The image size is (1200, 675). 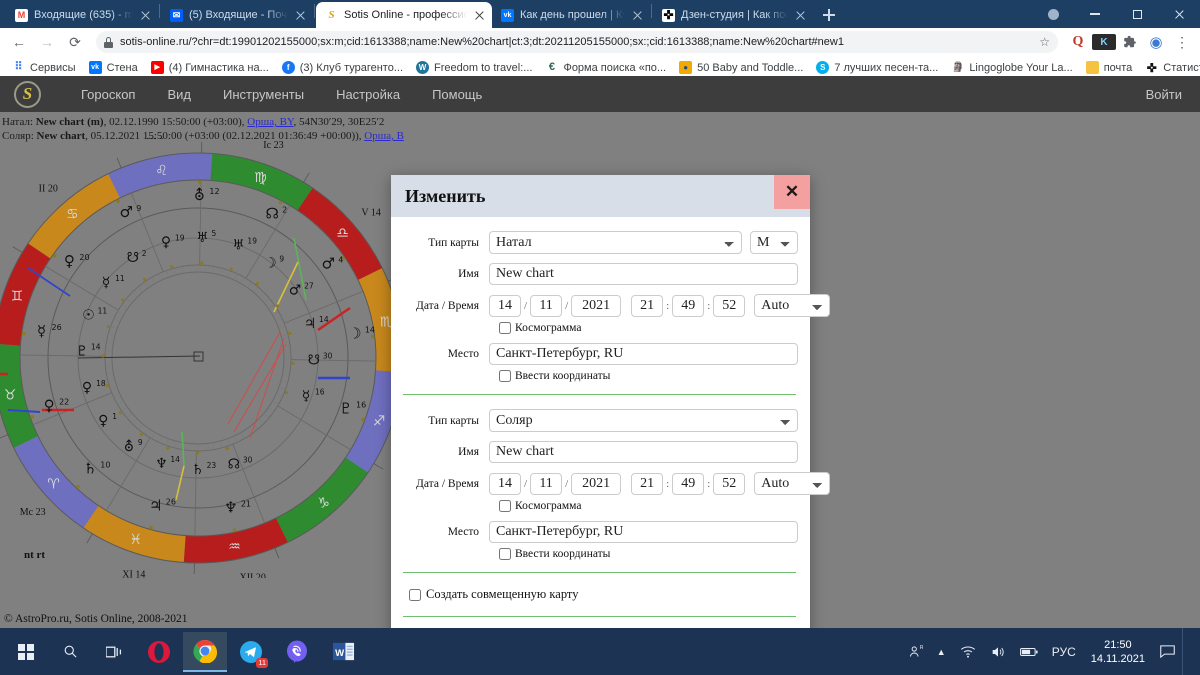 What do you see at coordinates (343, 652) in the screenshot?
I see `word-taskbar-icon: W` at bounding box center [343, 652].